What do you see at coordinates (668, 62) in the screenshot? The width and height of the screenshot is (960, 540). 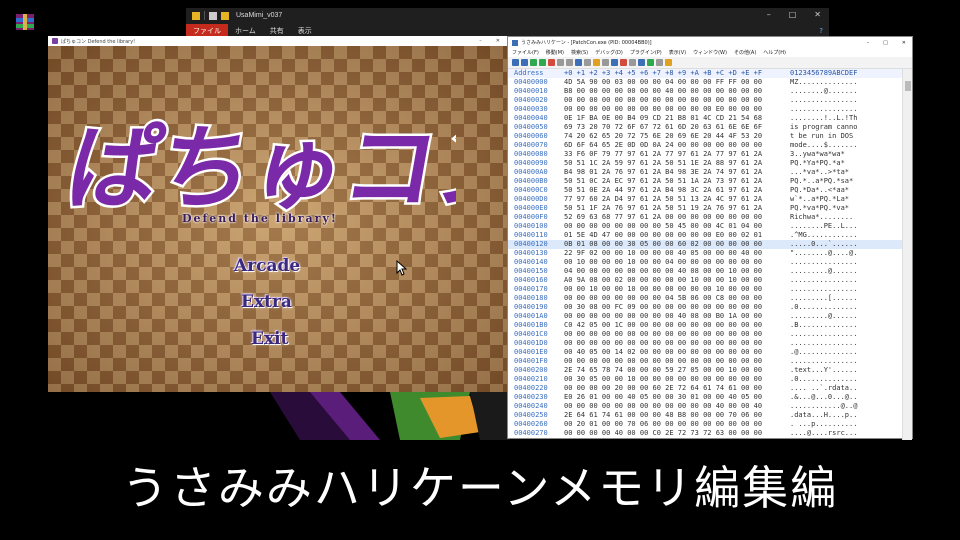 I see `star-icon` at bounding box center [668, 62].